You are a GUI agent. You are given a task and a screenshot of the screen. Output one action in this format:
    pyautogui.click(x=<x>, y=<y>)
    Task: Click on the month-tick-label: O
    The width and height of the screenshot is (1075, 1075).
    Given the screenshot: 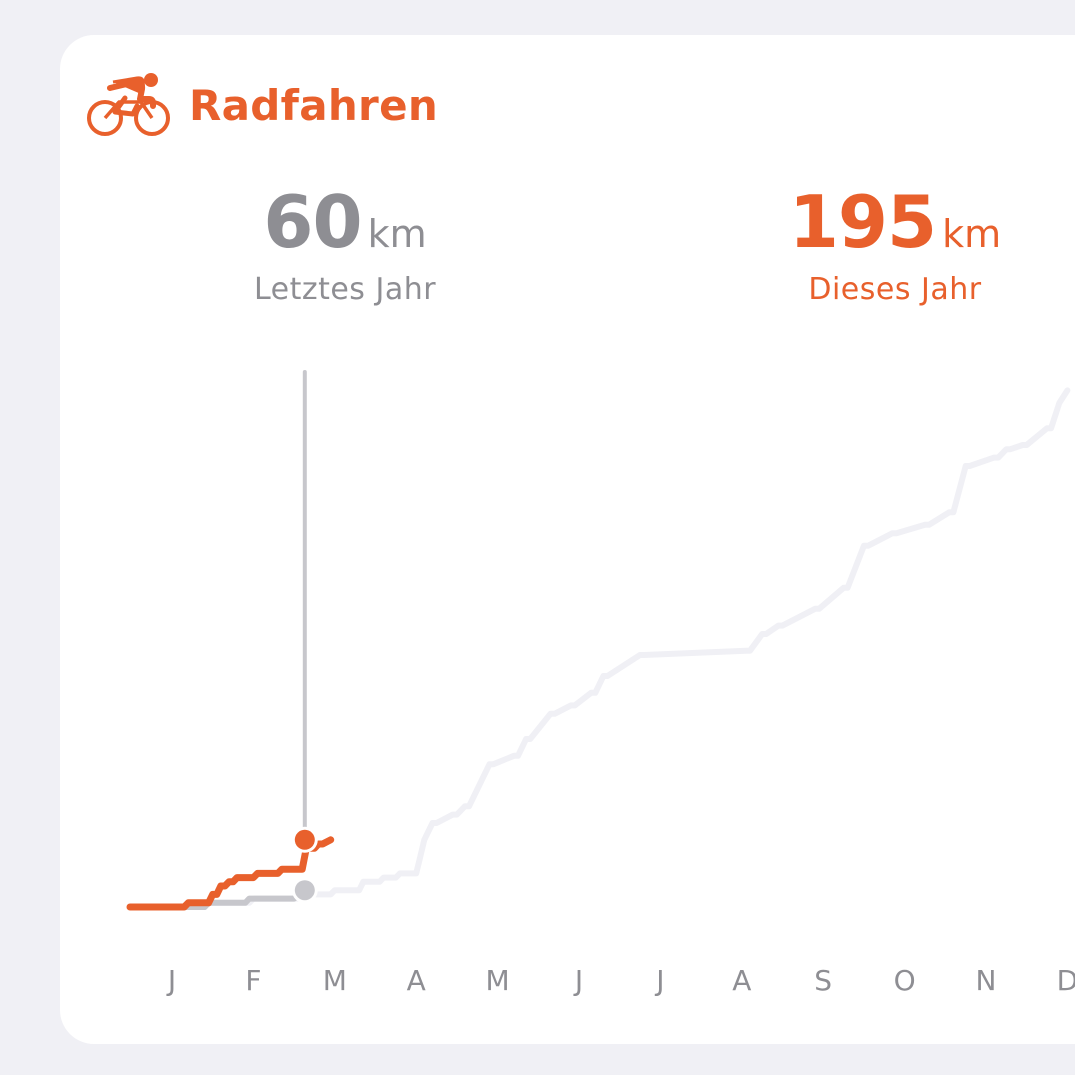 What is the action you would take?
    pyautogui.click(x=904, y=980)
    